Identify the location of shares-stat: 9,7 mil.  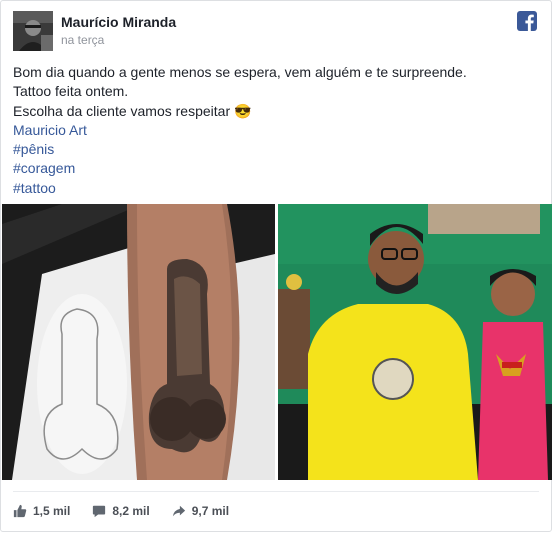
(200, 511).